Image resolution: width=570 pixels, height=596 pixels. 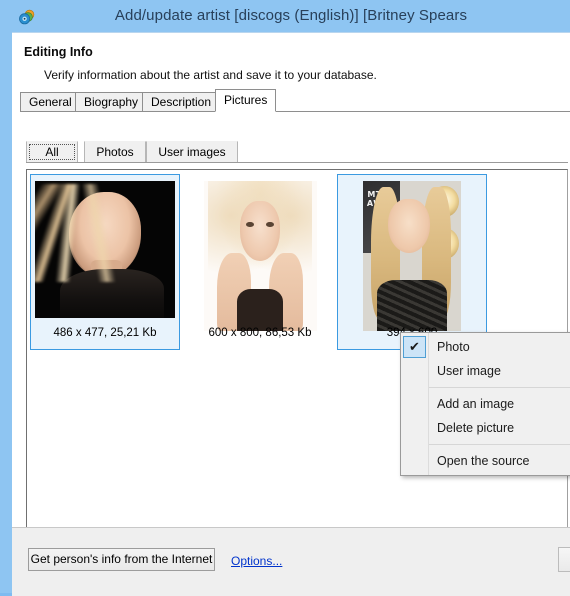 I want to click on picture-filter-tab-strip: All Photos User images, so click(x=297, y=152).